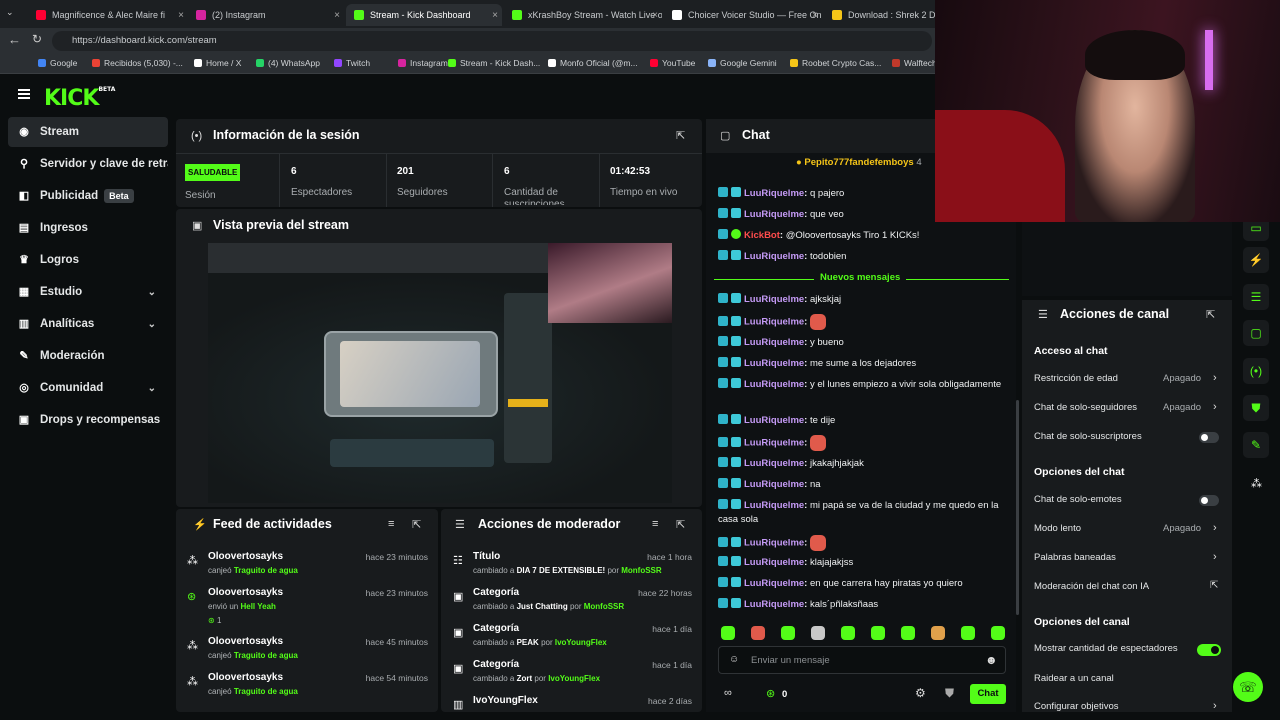 This screenshot has height=720, width=1280. I want to click on chat-username: KickBot, so click(762, 235).